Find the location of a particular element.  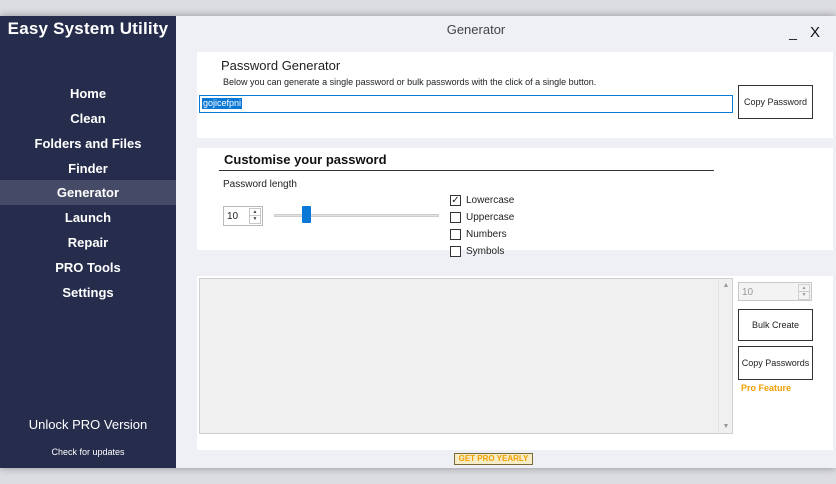

sidebar-item-folders-and-files: Folders and Files is located at coordinates (88, 143).